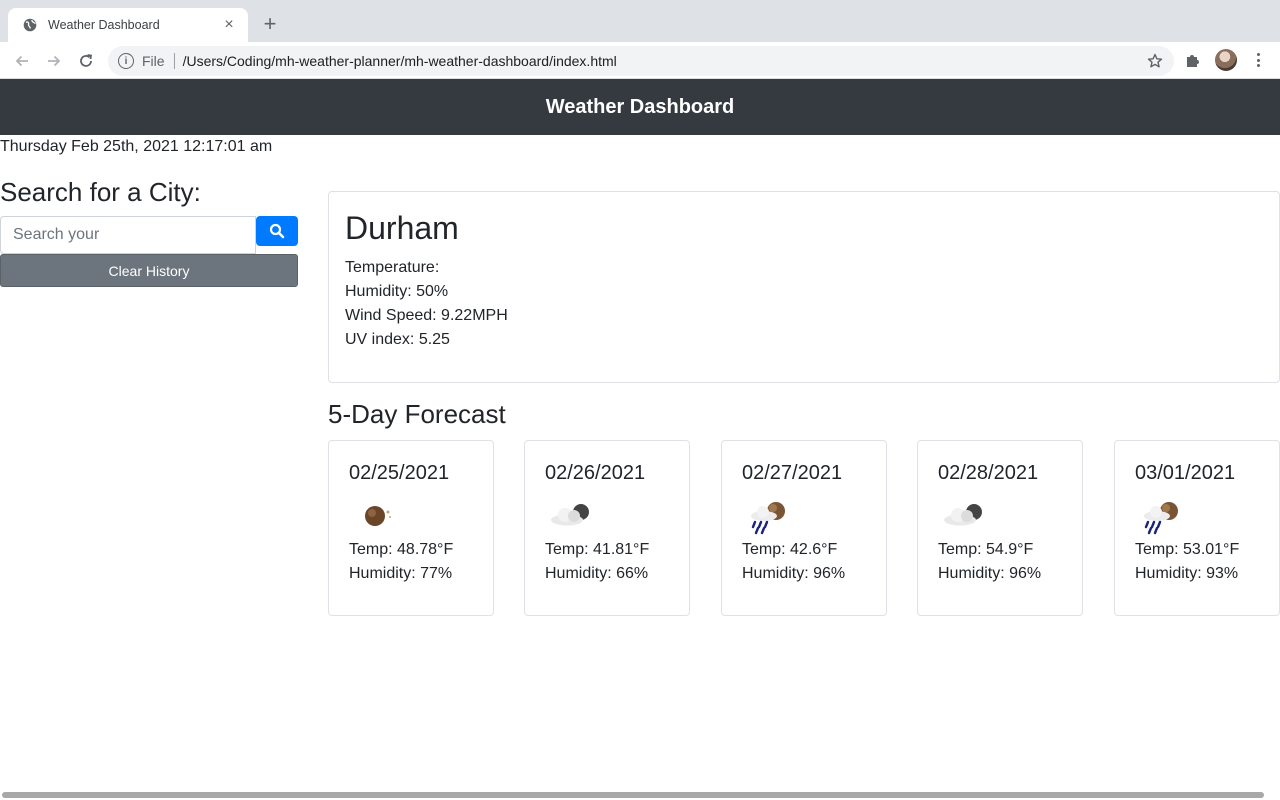 This screenshot has height=800, width=1280. What do you see at coordinates (1000, 528) in the screenshot?
I see `forecast-card: 02/28/2021 Temp: 54.9°F Humidity: 96%` at bounding box center [1000, 528].